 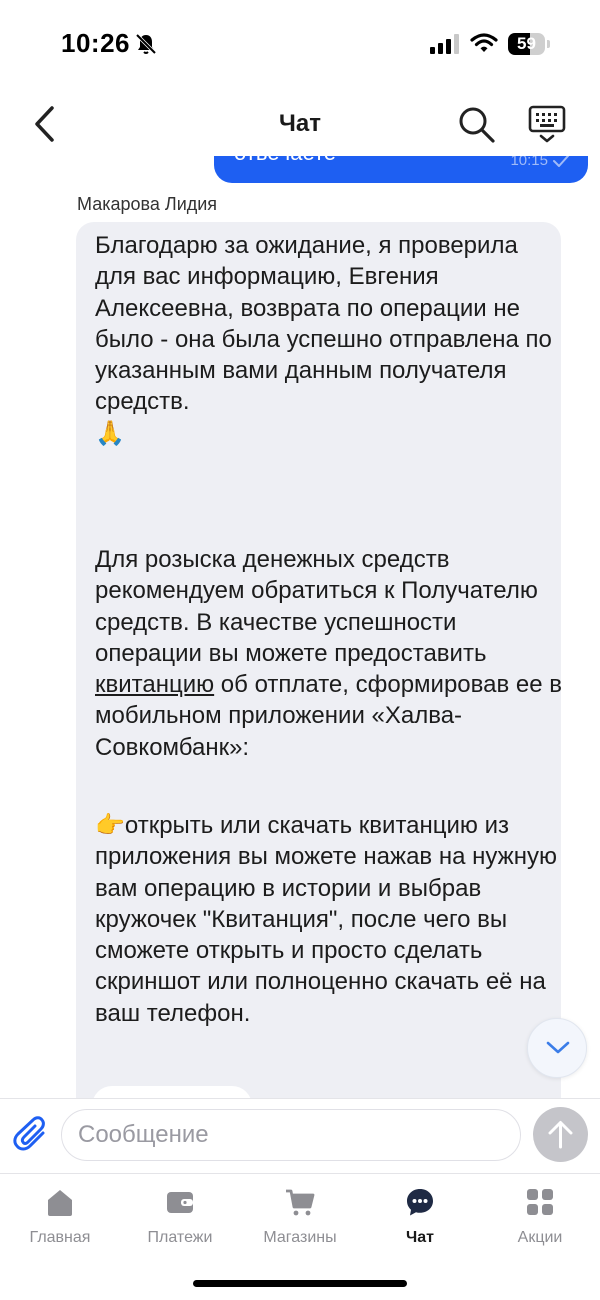 I want to click on bell-off-icon, so click(x=146, y=44).